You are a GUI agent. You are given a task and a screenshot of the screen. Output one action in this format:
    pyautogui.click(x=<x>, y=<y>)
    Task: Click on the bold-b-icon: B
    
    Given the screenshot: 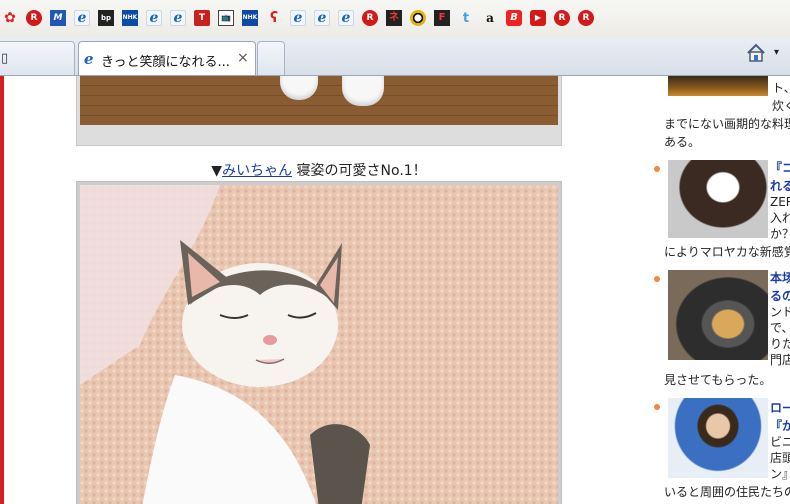 What is the action you would take?
    pyautogui.click(x=514, y=18)
    